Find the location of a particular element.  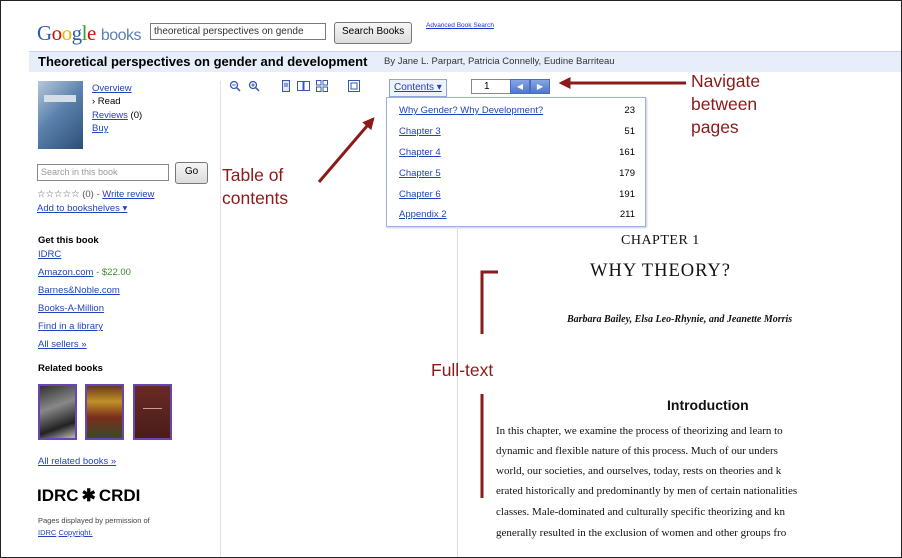

fulltext-annotation: Full-text is located at coordinates (462, 370).